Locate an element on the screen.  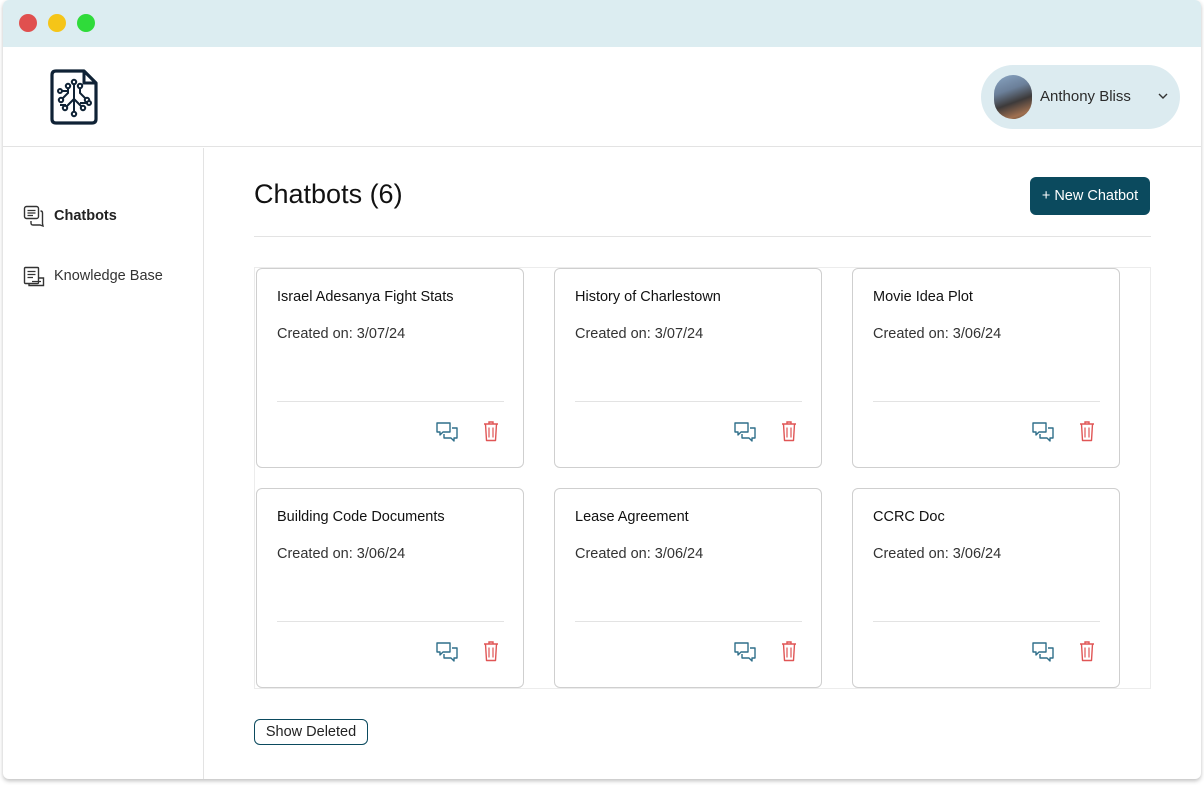
chatbot-name: History of Charlestown is located at coordinates (648, 297).